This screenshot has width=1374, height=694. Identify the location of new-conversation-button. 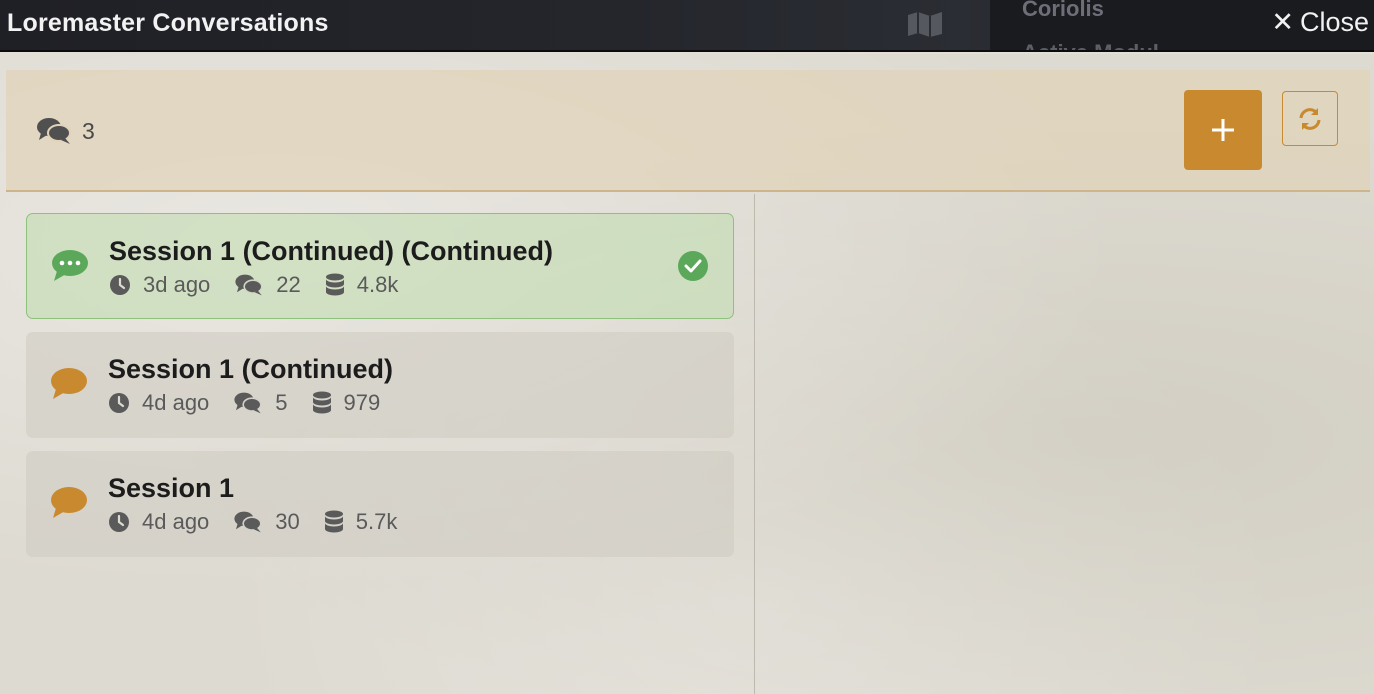
(1223, 130).